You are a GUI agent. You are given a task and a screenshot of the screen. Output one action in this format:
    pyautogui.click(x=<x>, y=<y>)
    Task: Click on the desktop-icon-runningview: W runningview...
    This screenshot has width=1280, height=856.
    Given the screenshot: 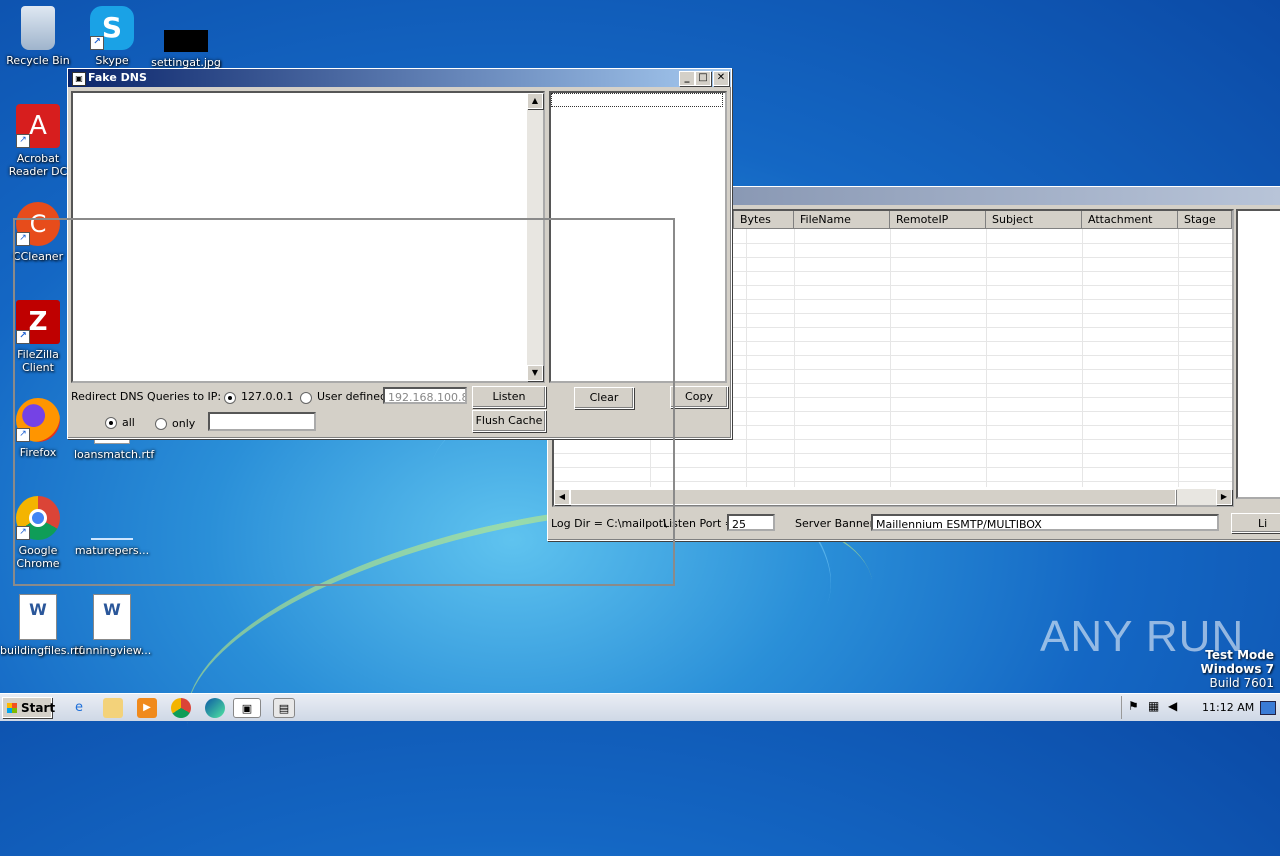 What is the action you would take?
    pyautogui.click(x=113, y=625)
    